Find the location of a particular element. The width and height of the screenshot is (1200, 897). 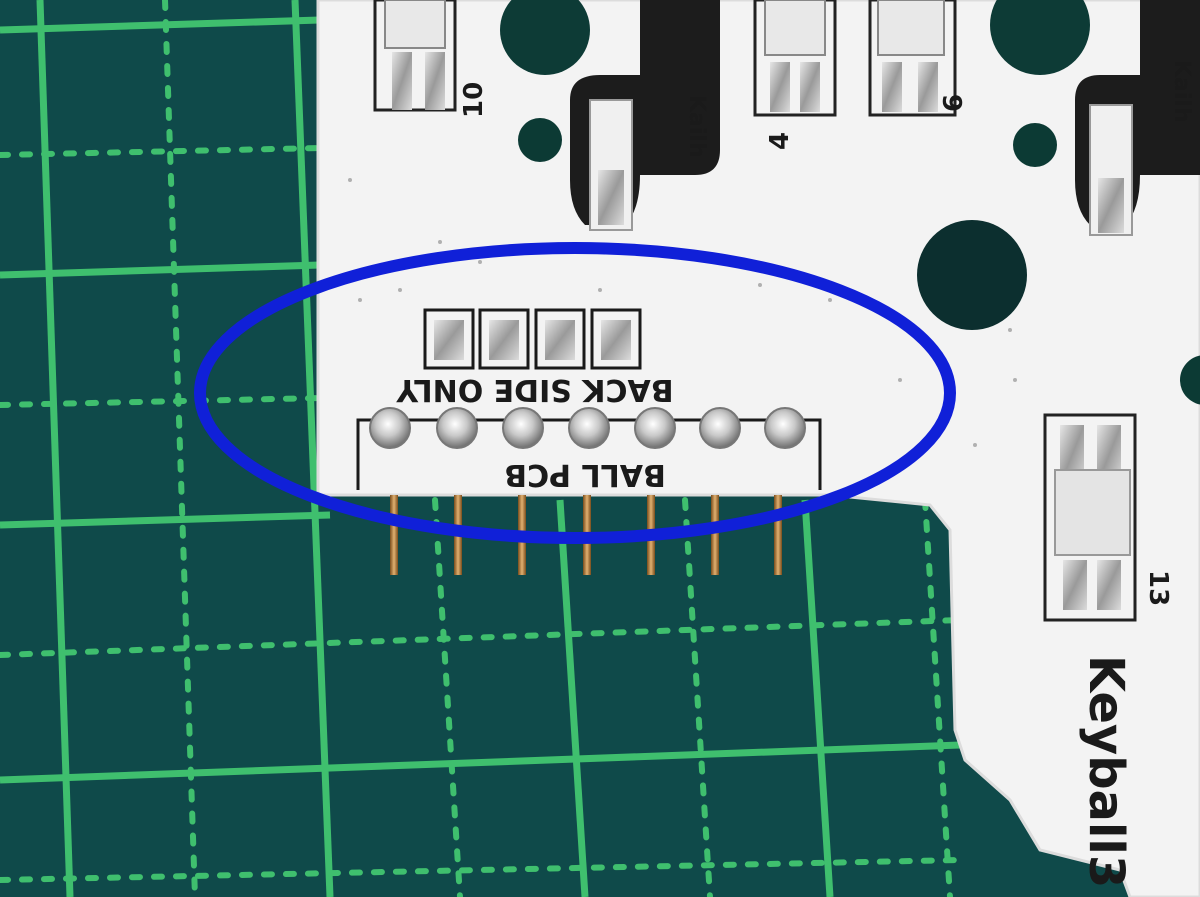

key-number-13: 13 is located at coordinates (1158, 588).